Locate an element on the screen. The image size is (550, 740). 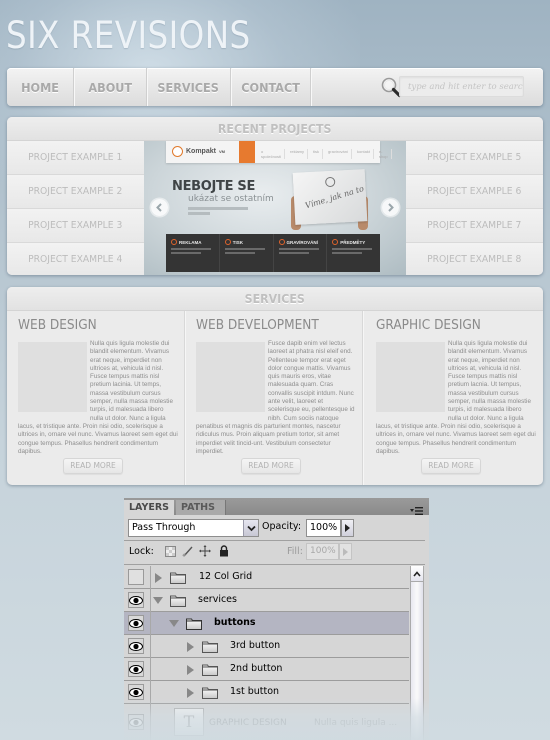
triangle-right-icon is located at coordinates (347, 528).